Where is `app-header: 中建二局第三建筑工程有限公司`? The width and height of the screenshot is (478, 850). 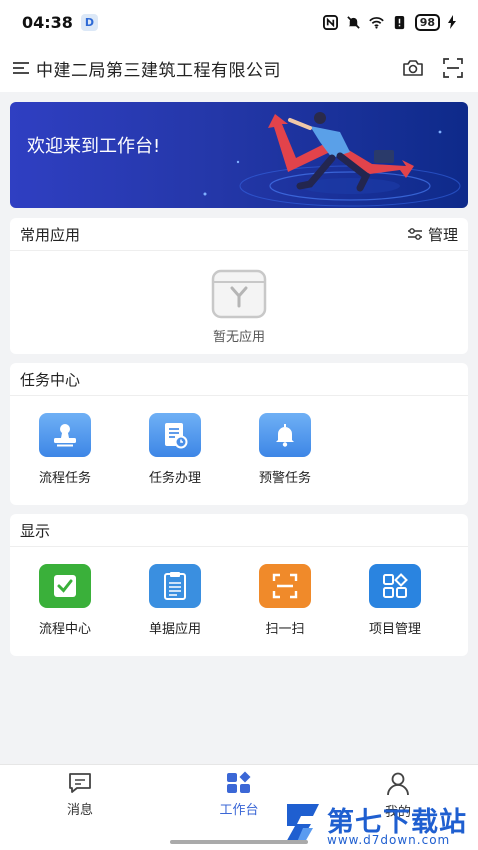 app-header: 中建二局第三建筑工程有限公司 is located at coordinates (239, 68).